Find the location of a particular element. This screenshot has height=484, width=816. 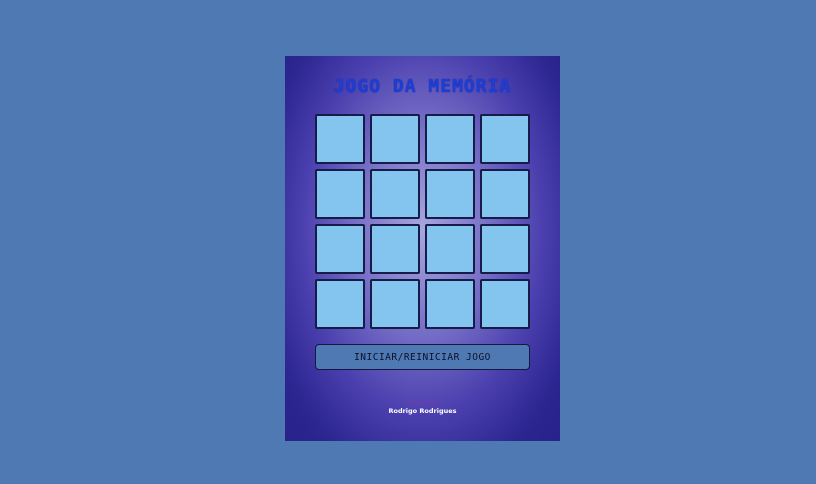

card-board is located at coordinates (422, 221).